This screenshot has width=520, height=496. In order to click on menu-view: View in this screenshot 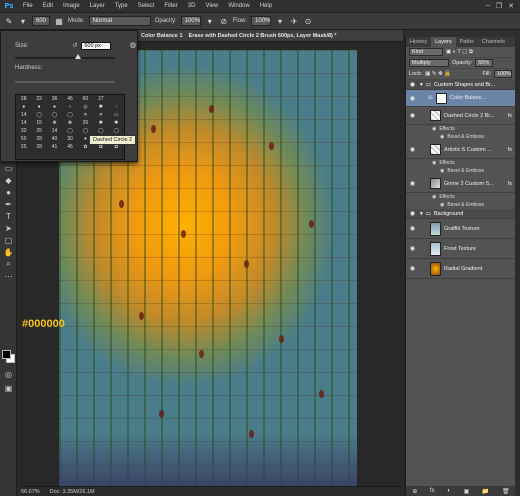, I will do `click(211, 6)`.